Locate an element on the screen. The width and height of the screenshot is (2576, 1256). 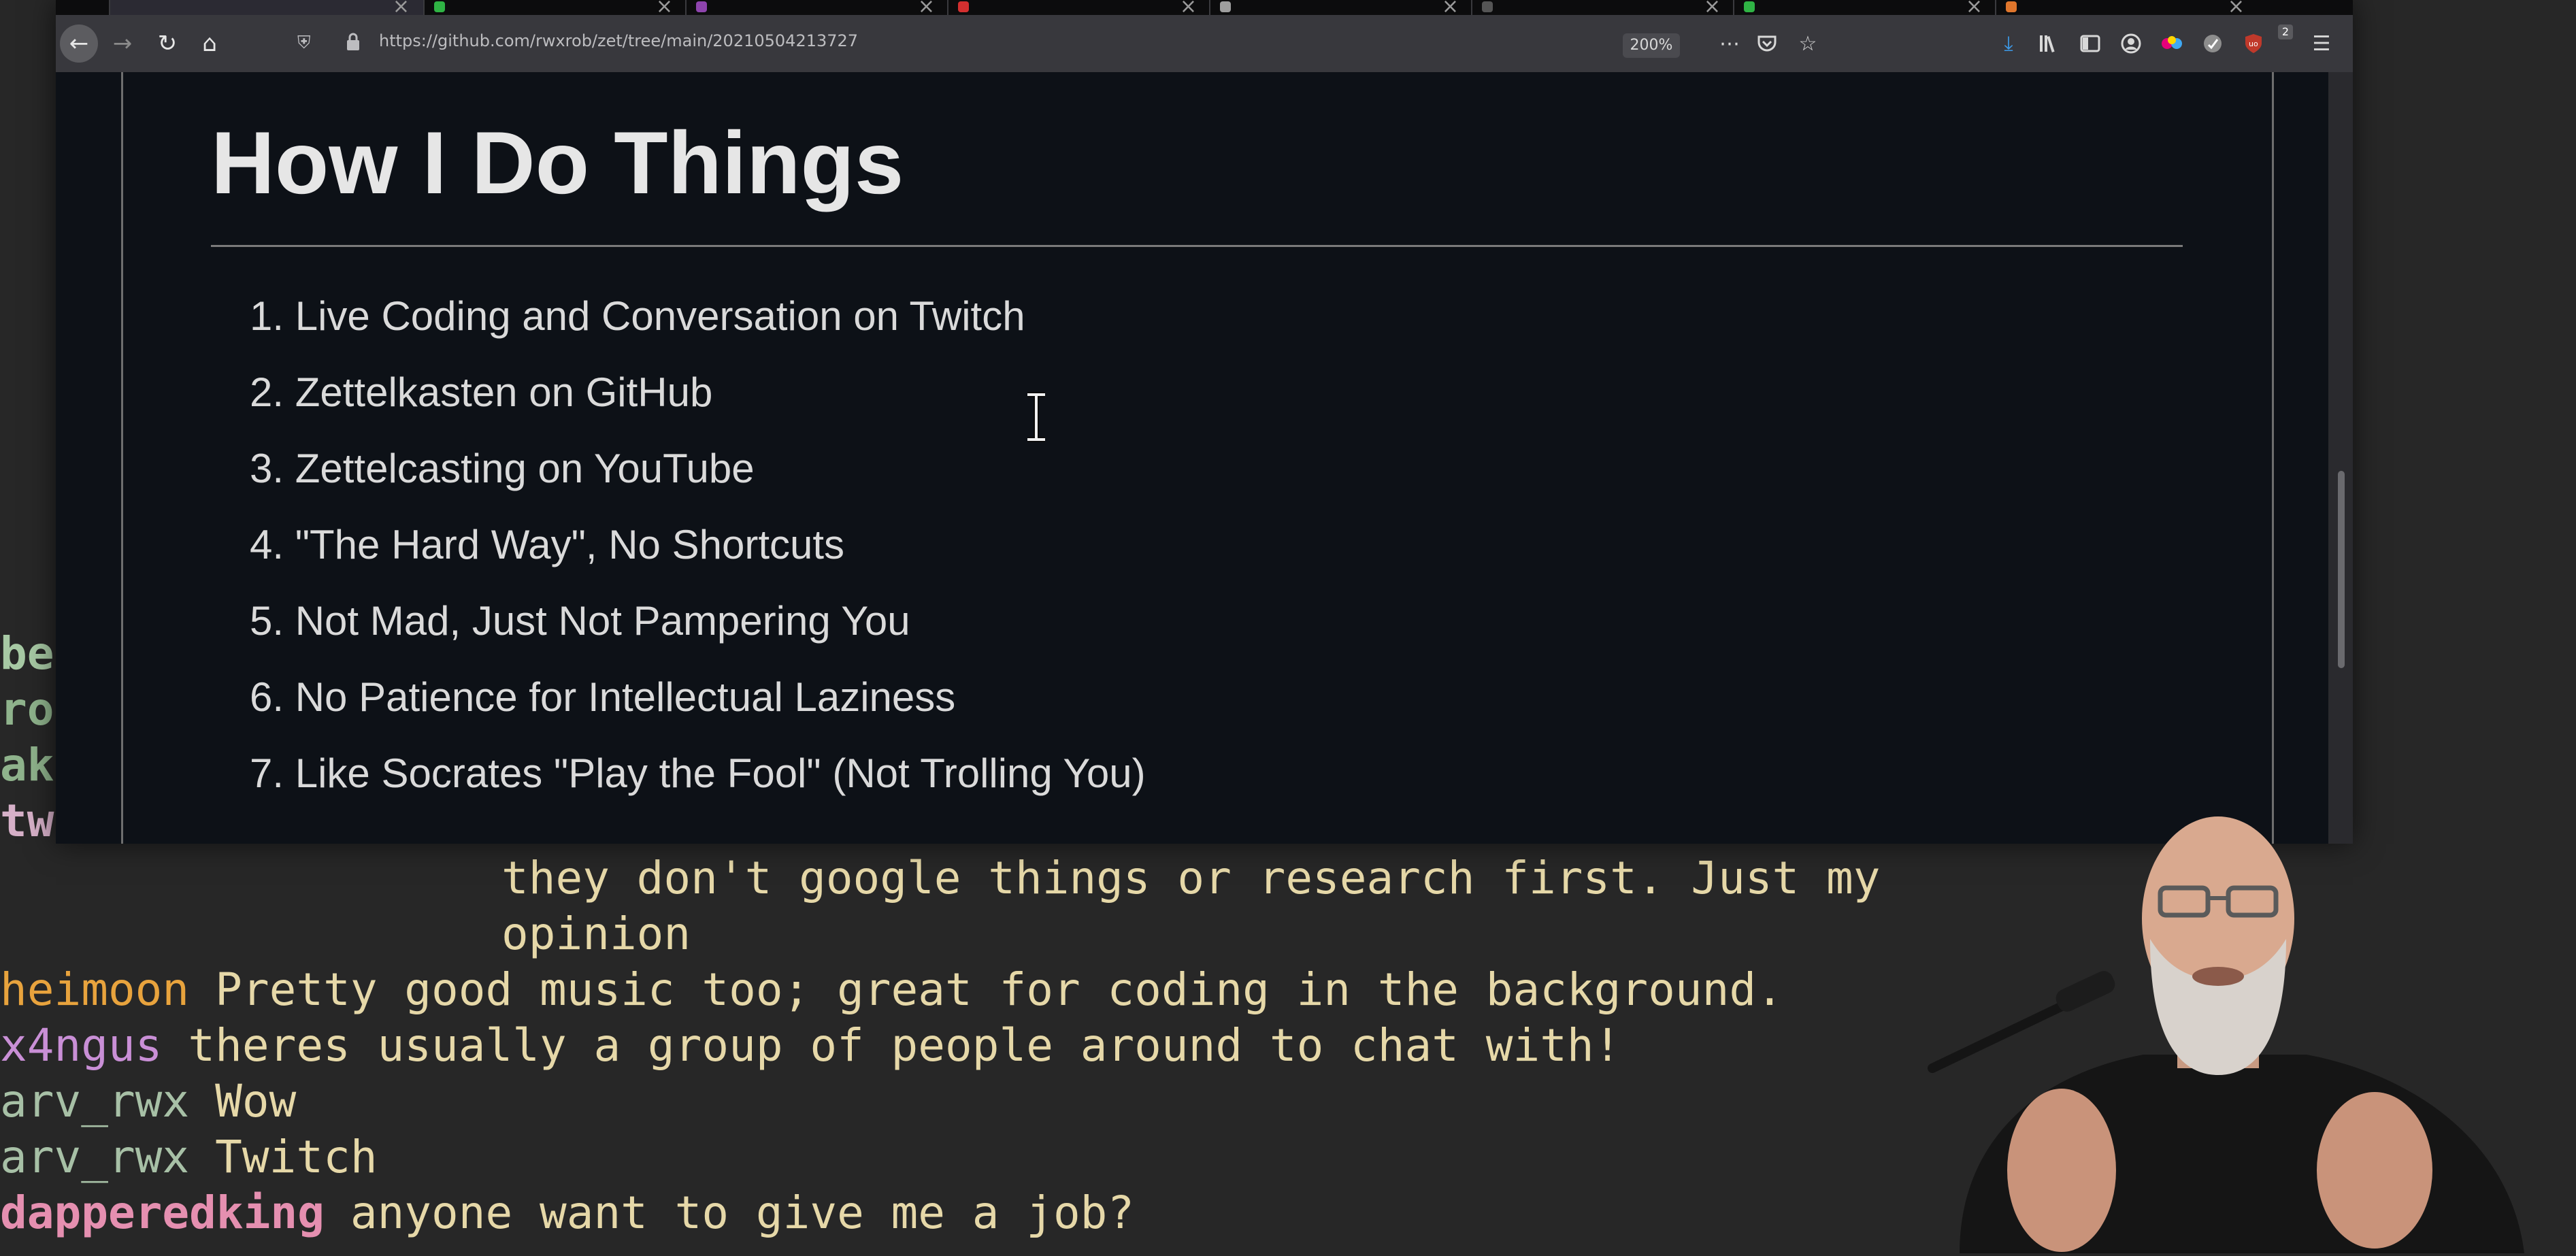
chat-nick: x4ngus is located at coordinates (81, 1045).